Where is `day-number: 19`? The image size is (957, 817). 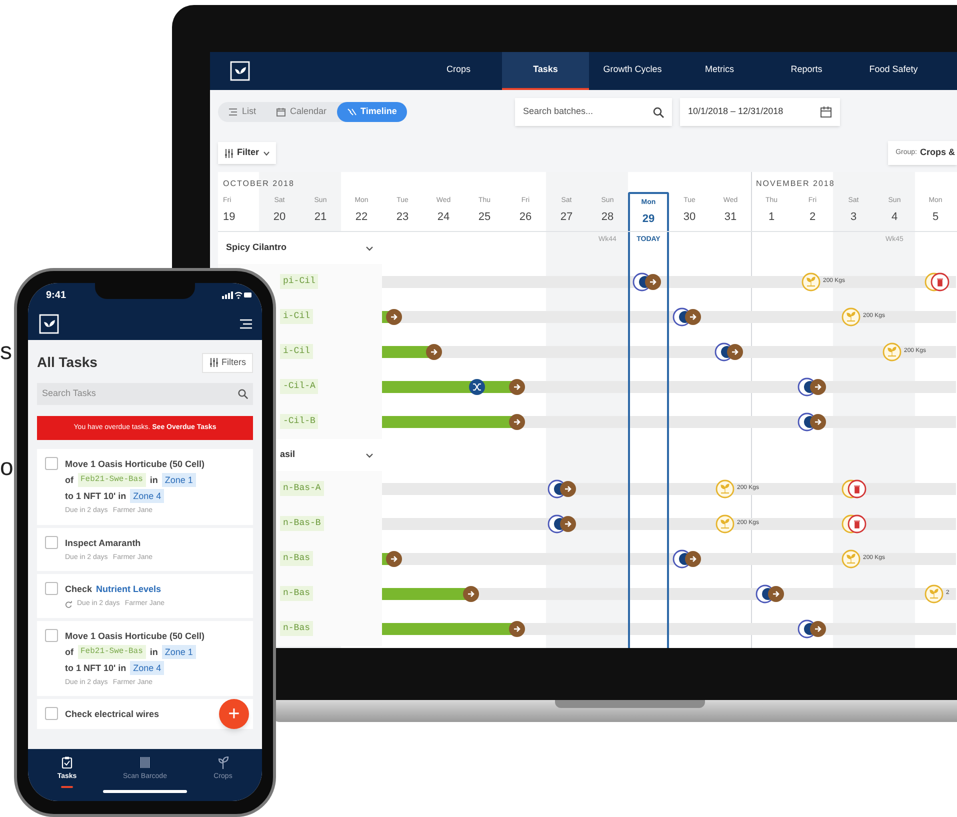 day-number: 19 is located at coordinates (229, 217).